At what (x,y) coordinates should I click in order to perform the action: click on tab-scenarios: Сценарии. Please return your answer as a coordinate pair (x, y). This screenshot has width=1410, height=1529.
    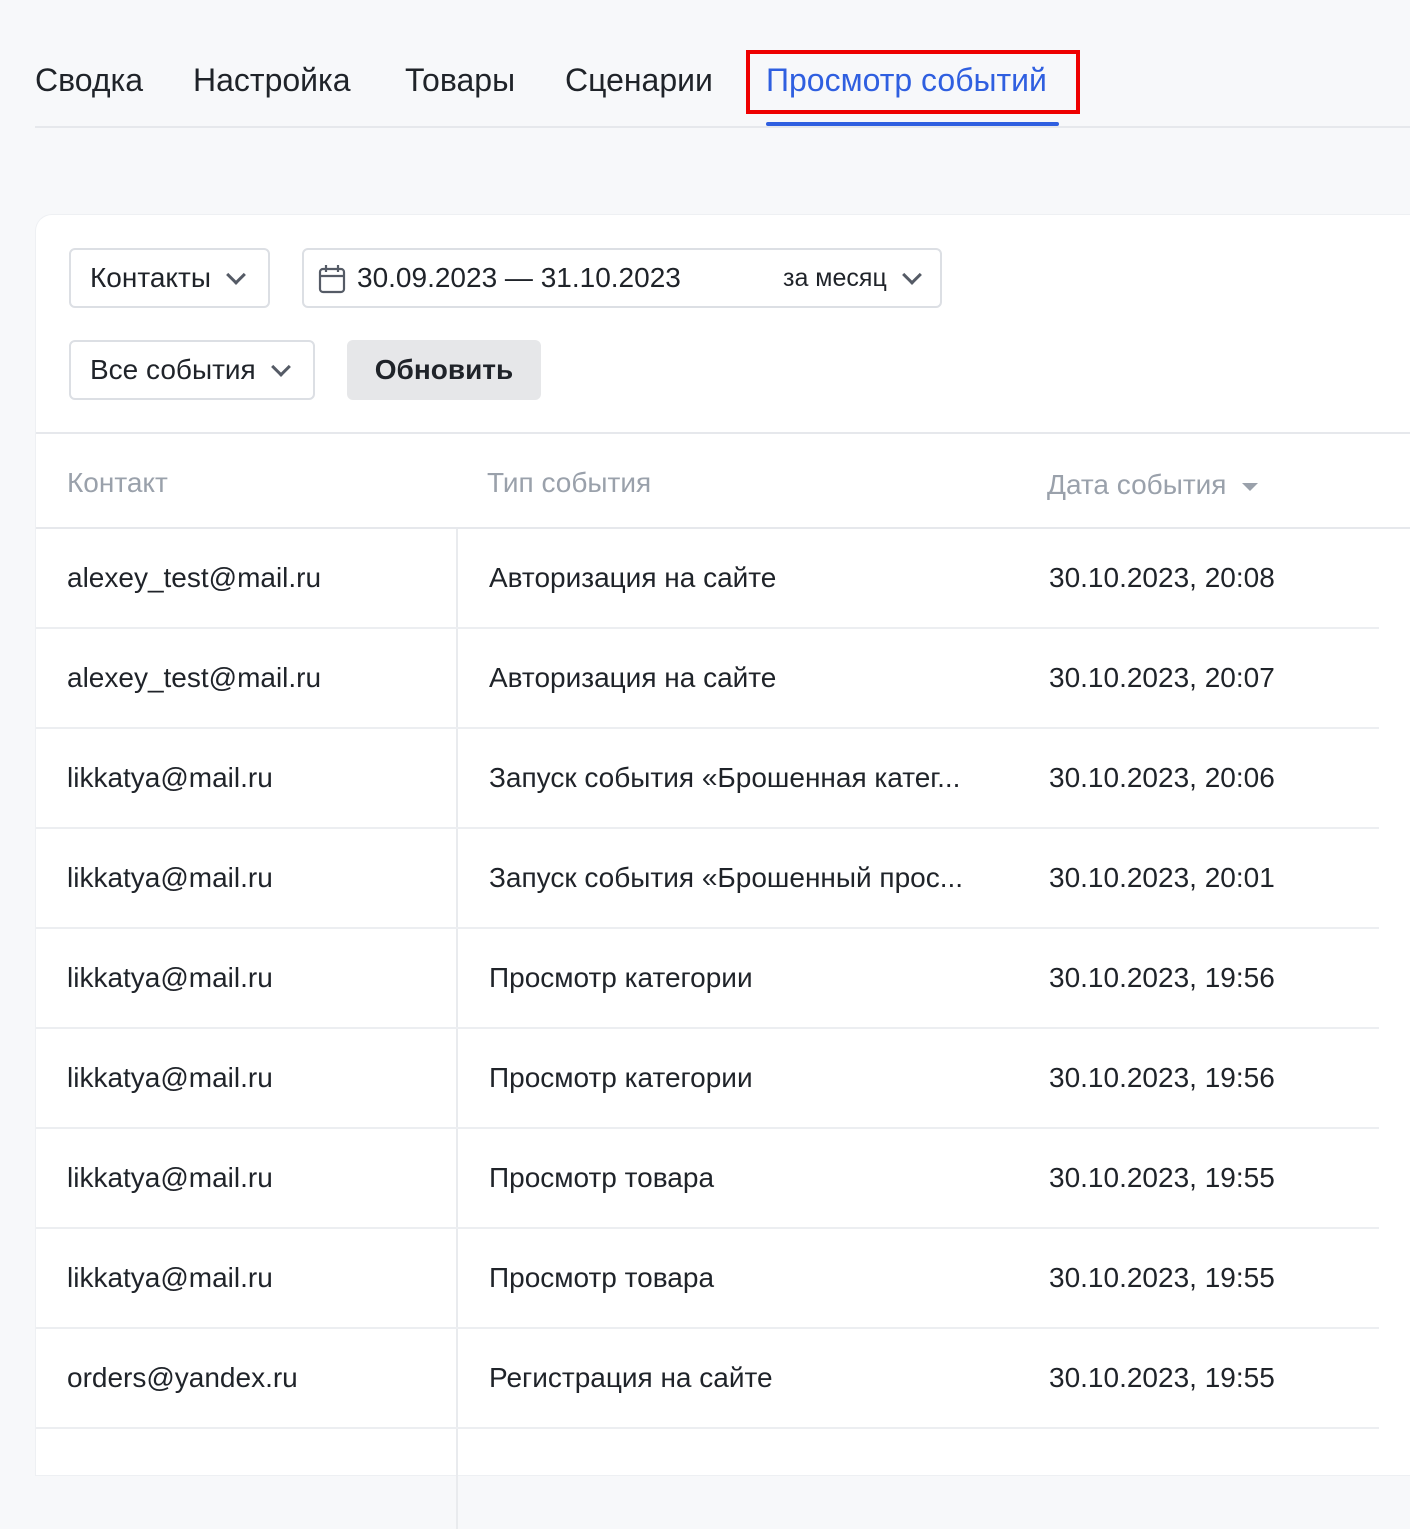
    Looking at the image, I should click on (639, 80).